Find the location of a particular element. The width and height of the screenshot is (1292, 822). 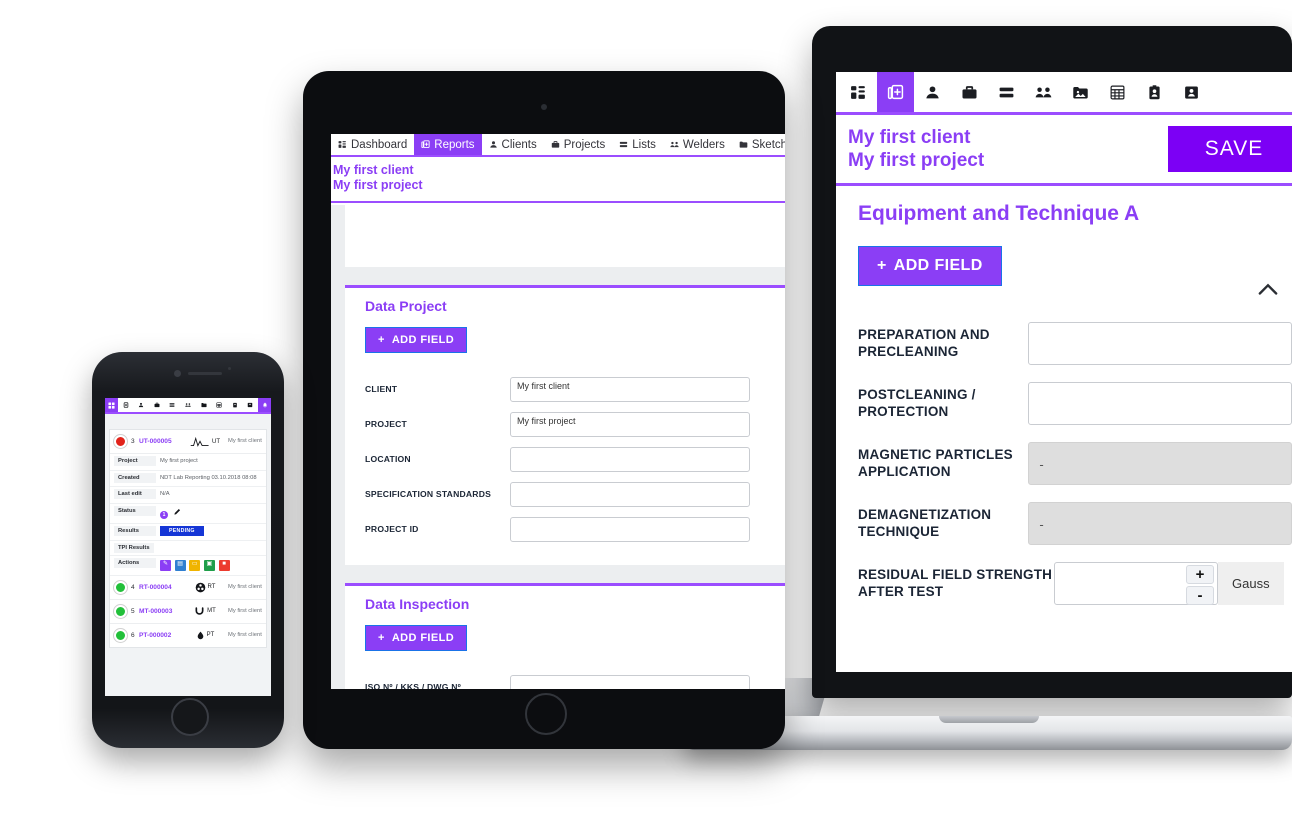

lists-icon is located at coordinates (1006, 92).